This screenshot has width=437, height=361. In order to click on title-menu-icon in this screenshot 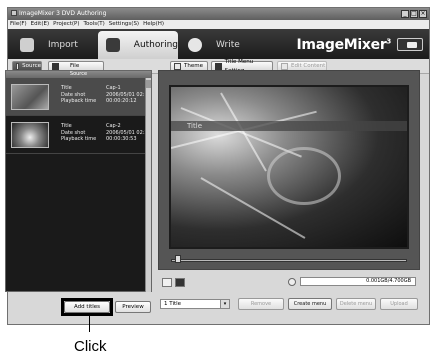, I will do `click(218, 66)`.